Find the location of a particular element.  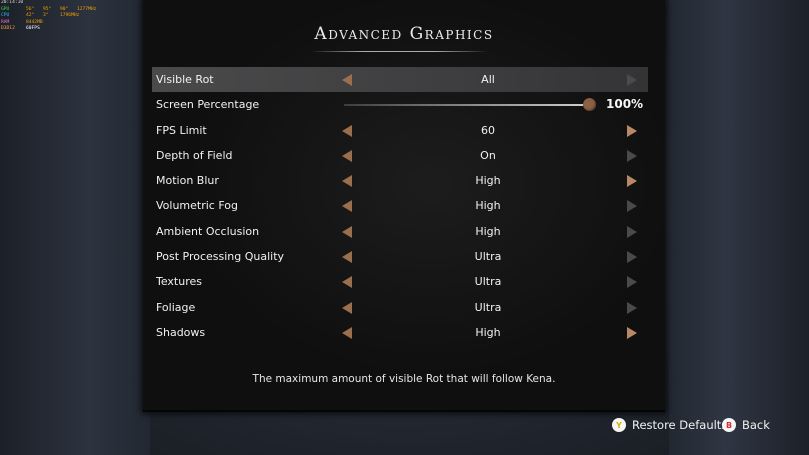

setting-label: Ambient Occlusion is located at coordinates (208, 231).